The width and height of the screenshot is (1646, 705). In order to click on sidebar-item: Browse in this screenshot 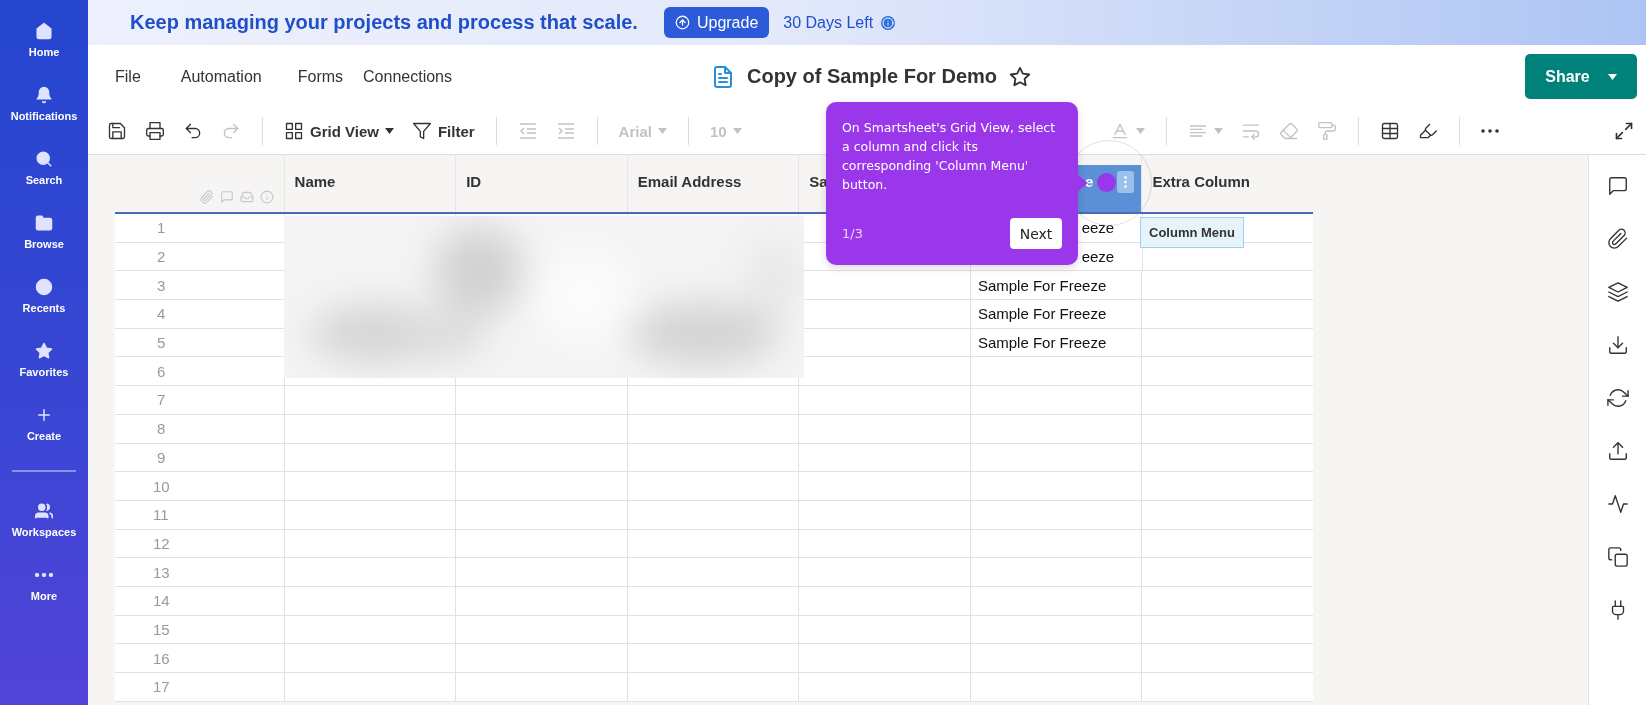, I will do `click(44, 246)`.